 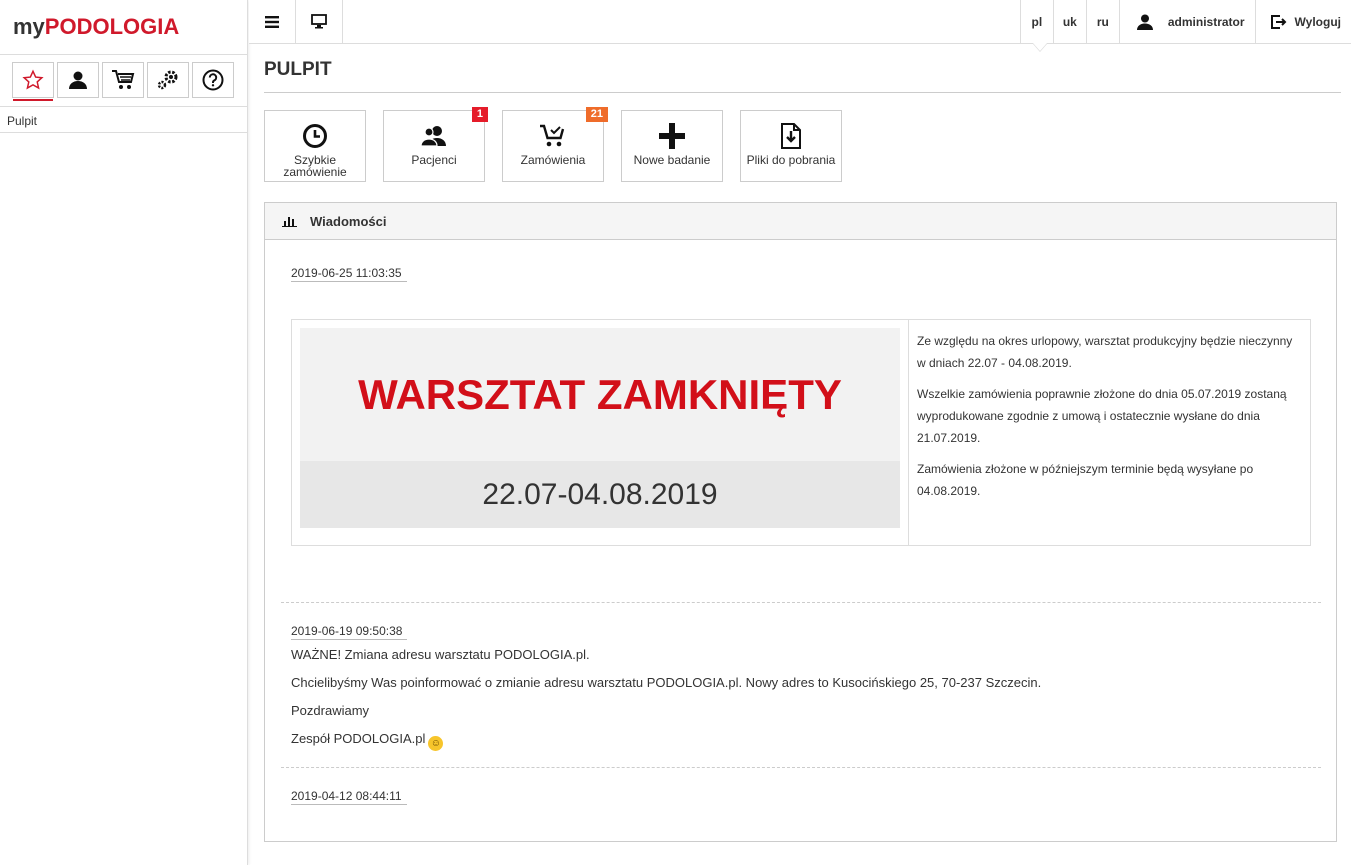 I want to click on username: administrator, so click(x=1206, y=21).